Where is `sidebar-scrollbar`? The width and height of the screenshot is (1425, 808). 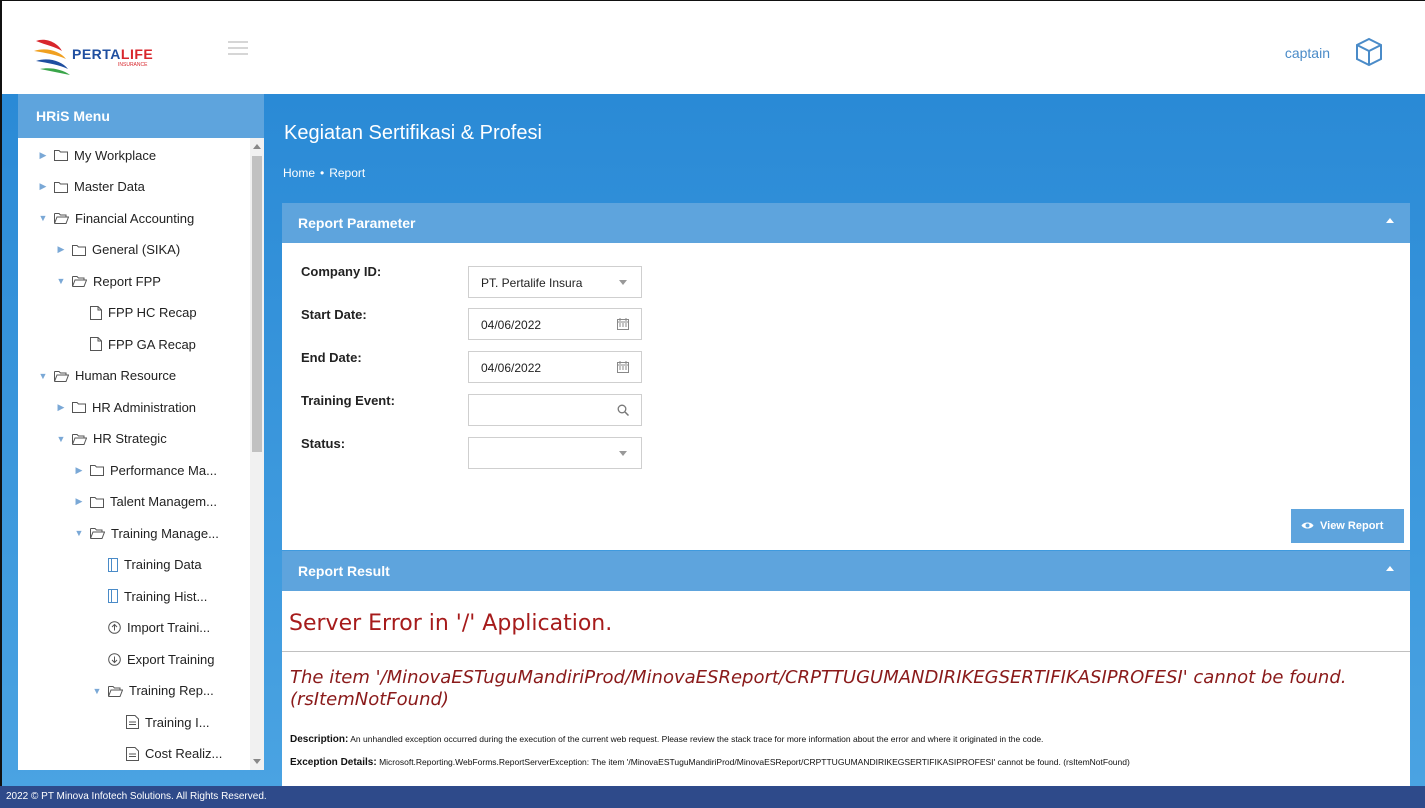
sidebar-scrollbar is located at coordinates (257, 454).